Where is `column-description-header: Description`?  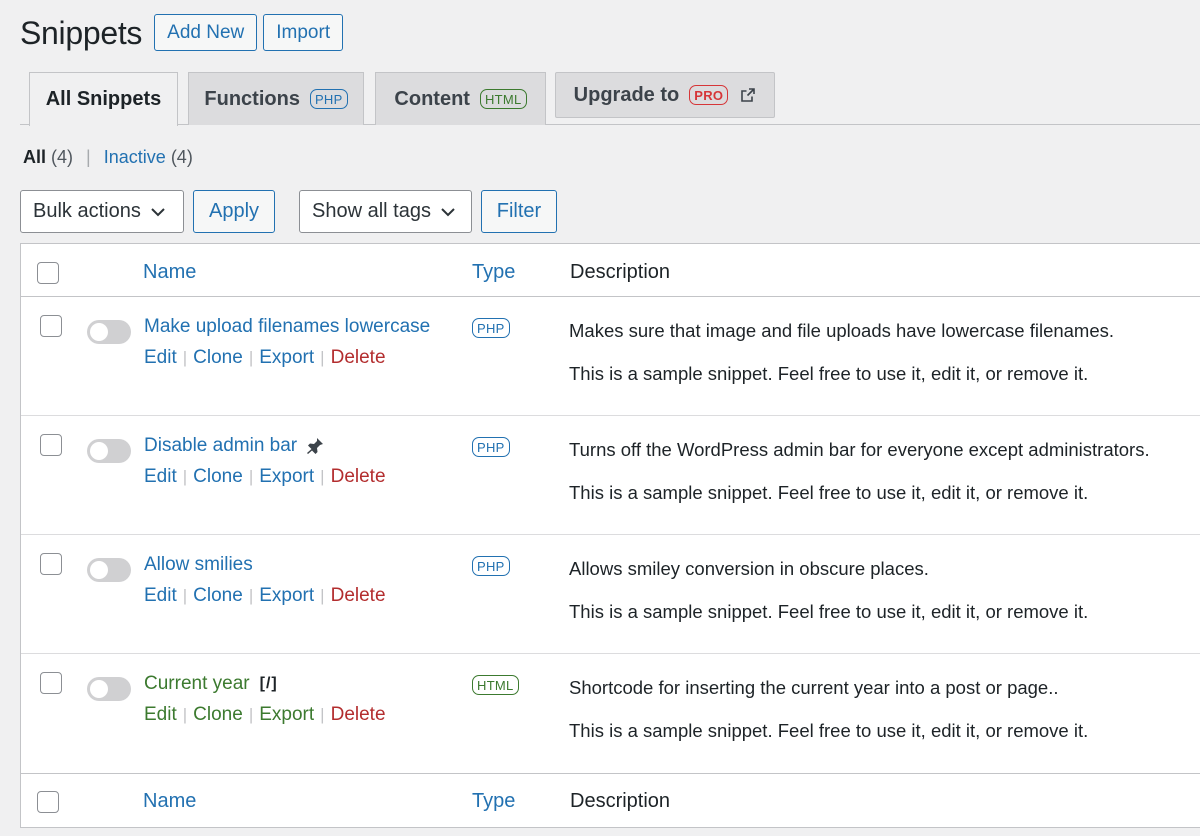 column-description-header: Description is located at coordinates (620, 272).